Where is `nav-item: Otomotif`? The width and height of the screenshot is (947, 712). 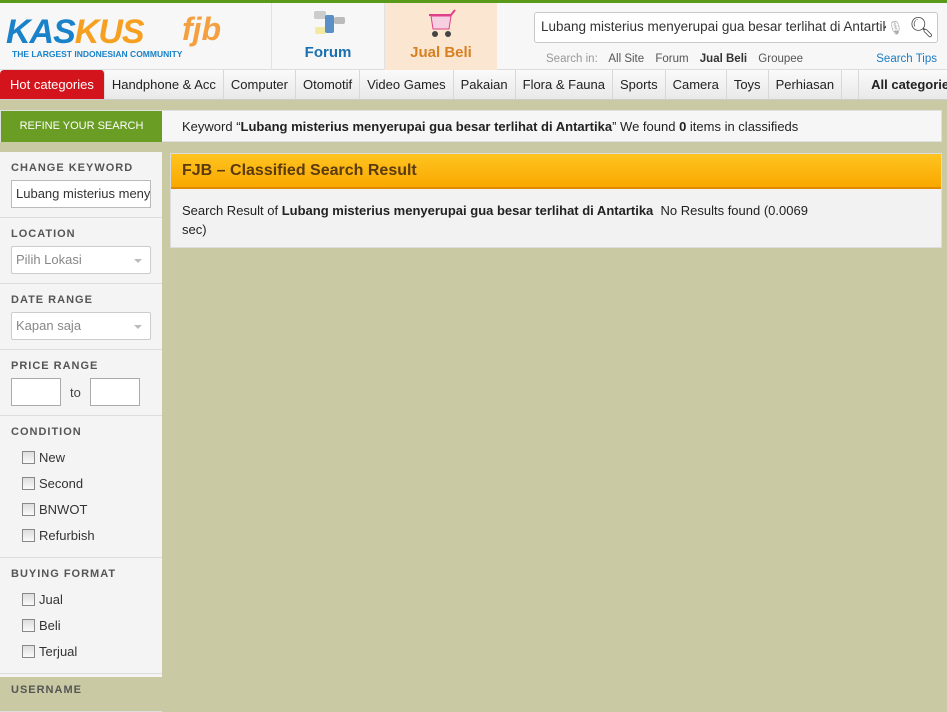 nav-item: Otomotif is located at coordinates (328, 84).